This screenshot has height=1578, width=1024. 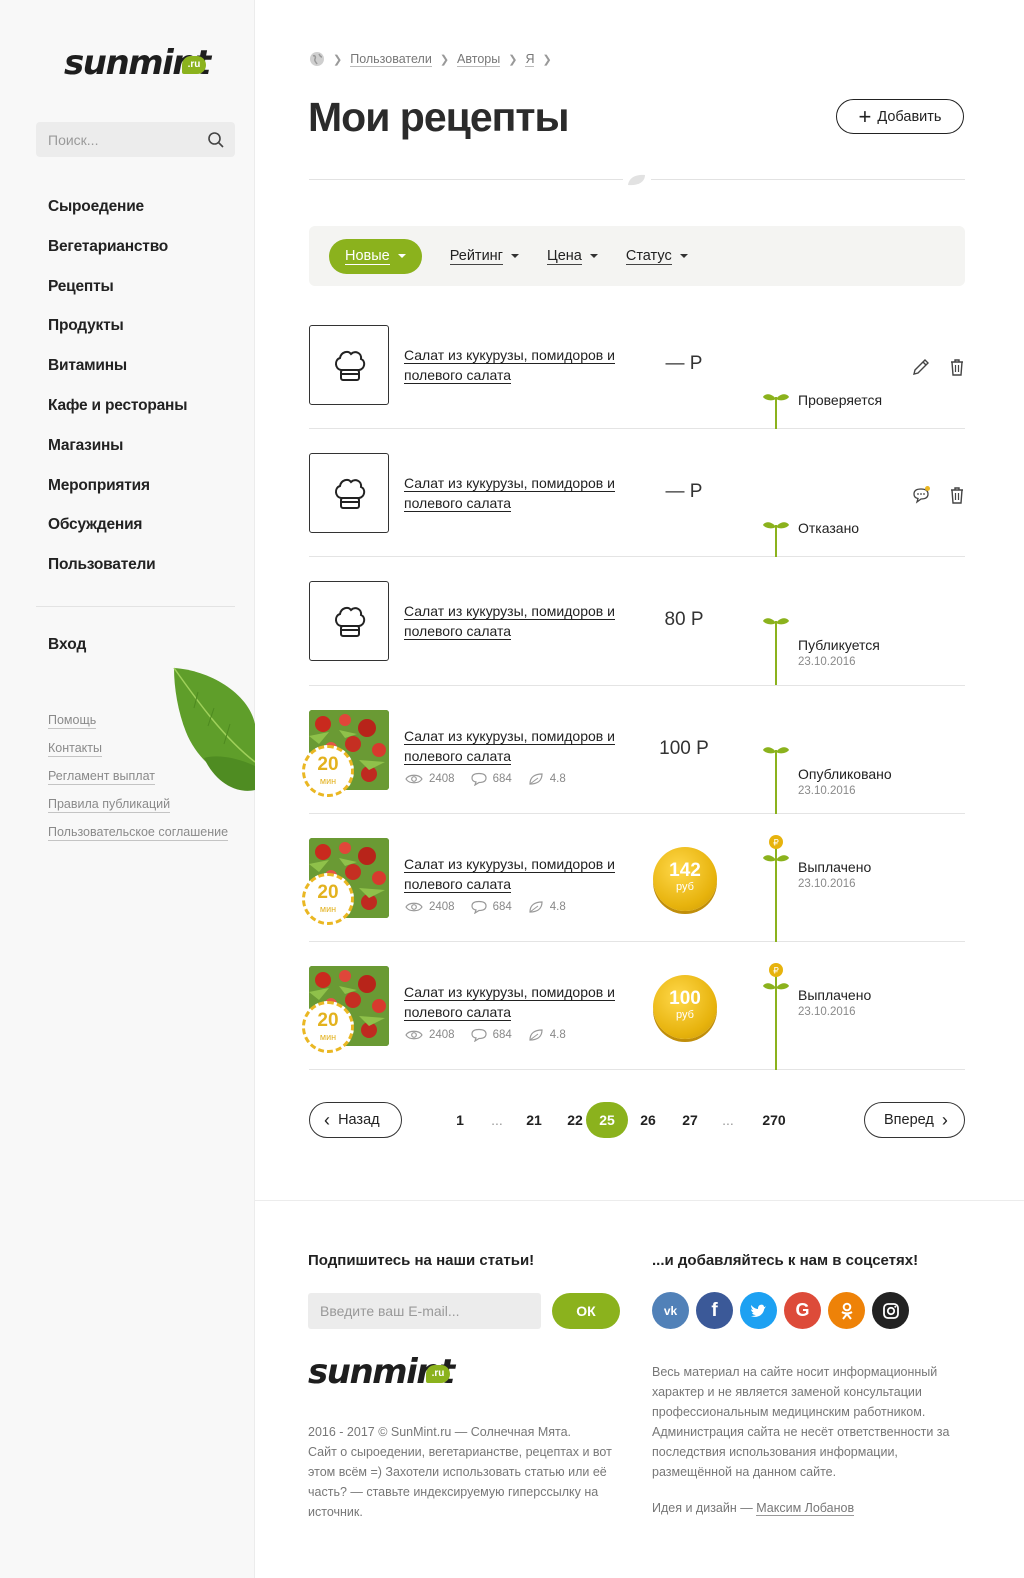 I want to click on nav-item-vegetarianism: Вегетарианство, so click(x=117, y=258).